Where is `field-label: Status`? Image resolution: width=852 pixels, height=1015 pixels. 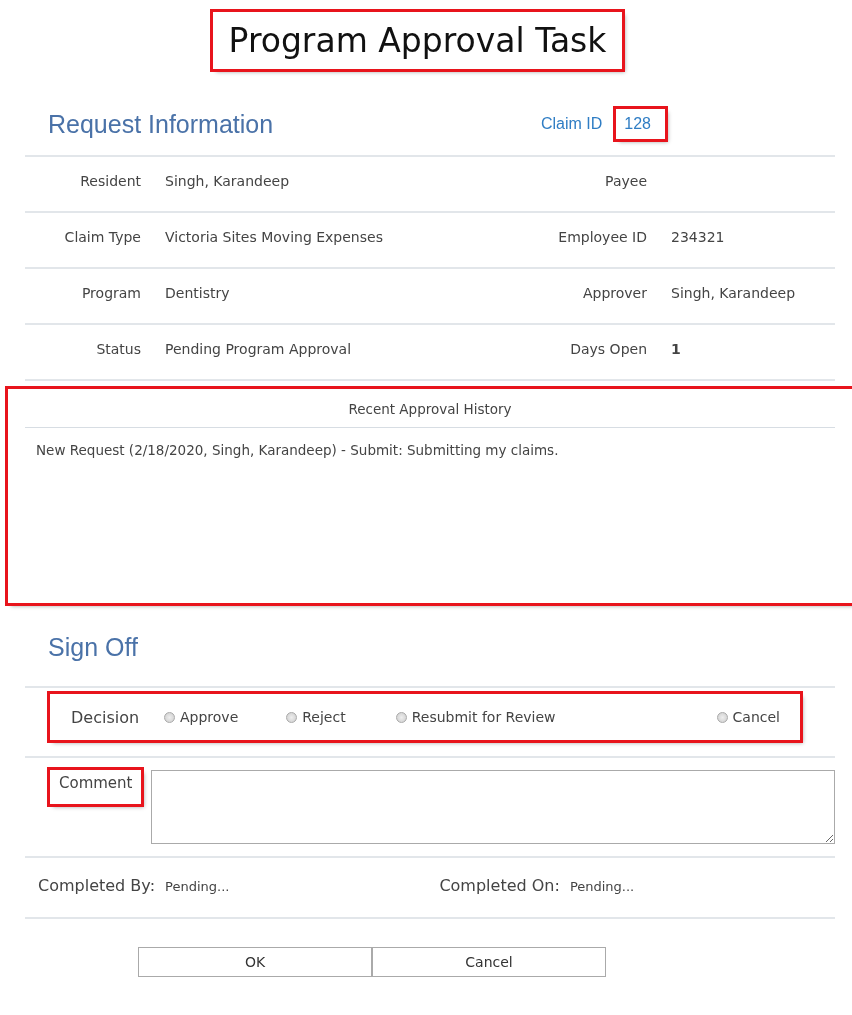
field-label: Status is located at coordinates (118, 349).